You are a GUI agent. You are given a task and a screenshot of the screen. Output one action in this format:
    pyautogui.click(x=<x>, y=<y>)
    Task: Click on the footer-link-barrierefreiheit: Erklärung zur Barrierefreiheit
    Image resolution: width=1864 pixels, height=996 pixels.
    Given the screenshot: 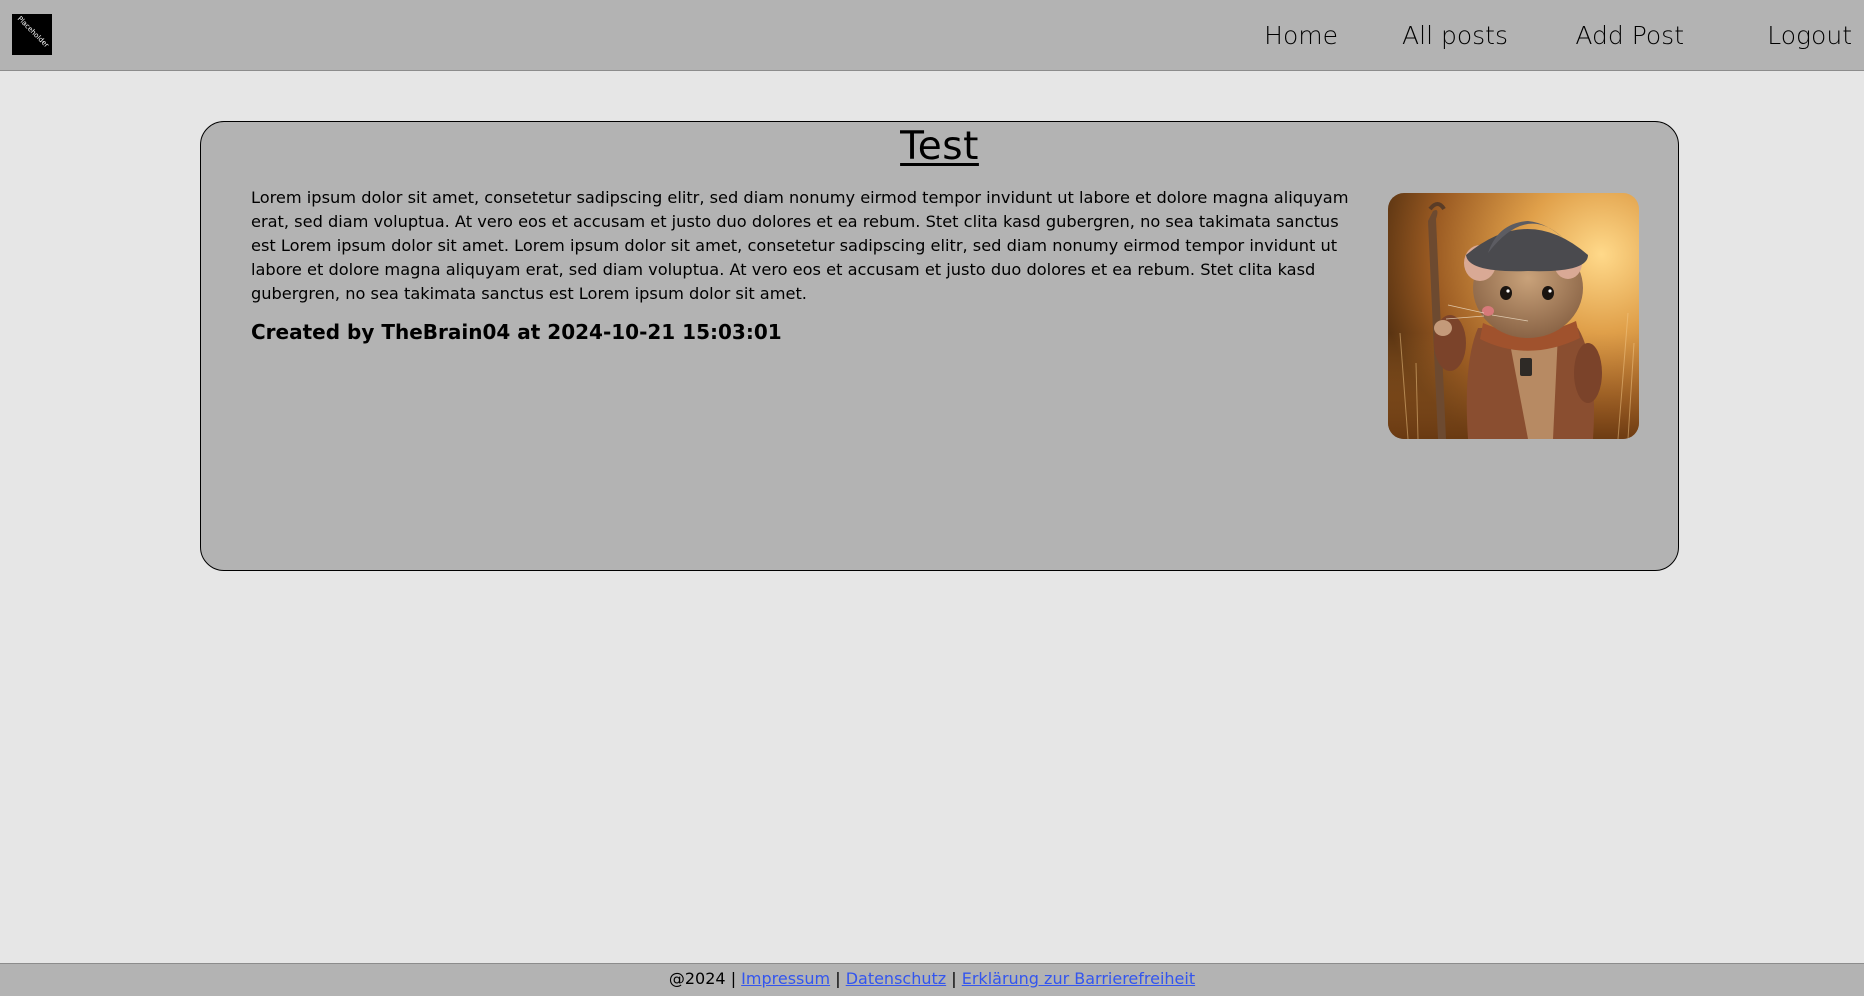 What is the action you would take?
    pyautogui.click(x=1078, y=978)
    